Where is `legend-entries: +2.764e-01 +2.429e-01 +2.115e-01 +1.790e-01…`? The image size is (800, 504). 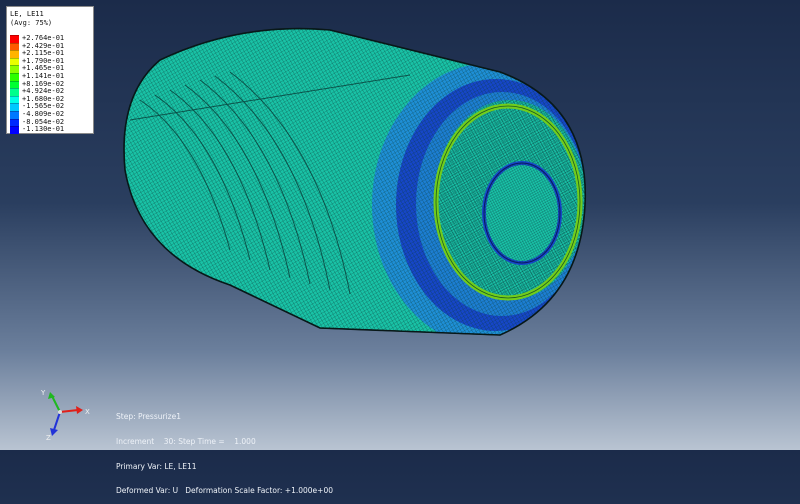 legend-entries: +2.764e-01 +2.429e-01 +2.115e-01 +1.790e-01… is located at coordinates (37, 84).